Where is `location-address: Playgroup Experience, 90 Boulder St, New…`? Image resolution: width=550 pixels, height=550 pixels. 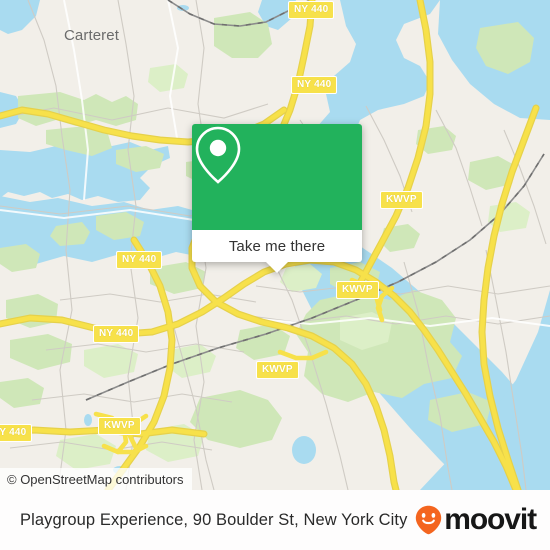
location-address: Playgroup Experience, 90 Boulder St, New… is located at coordinates (214, 519).